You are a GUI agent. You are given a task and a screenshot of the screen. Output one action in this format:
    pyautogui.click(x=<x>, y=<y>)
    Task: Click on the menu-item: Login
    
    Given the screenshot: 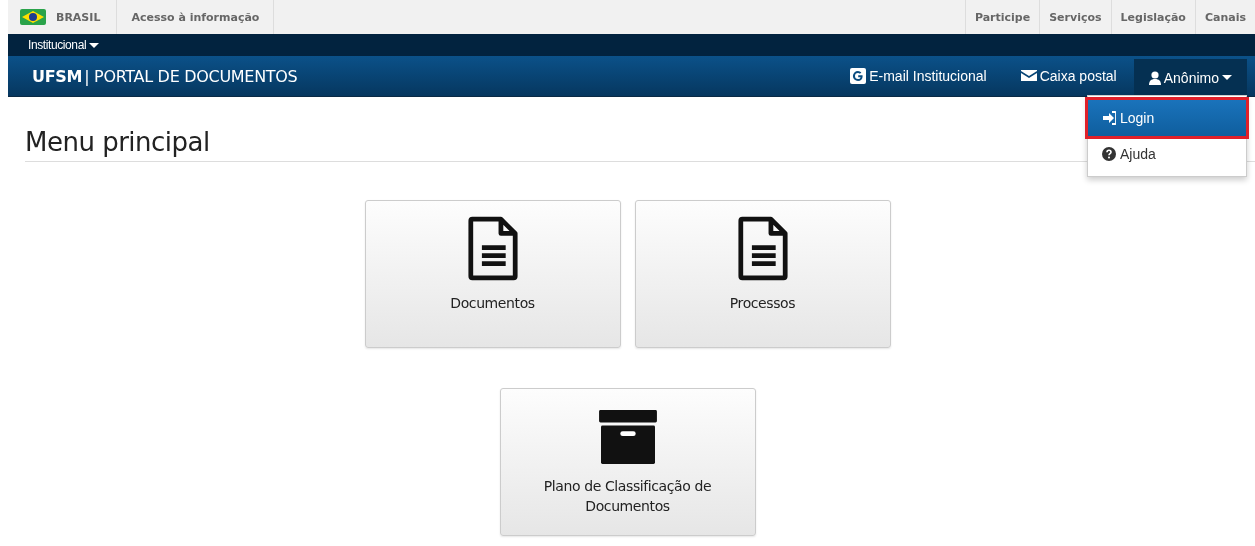 What is the action you would take?
    pyautogui.click(x=1167, y=118)
    